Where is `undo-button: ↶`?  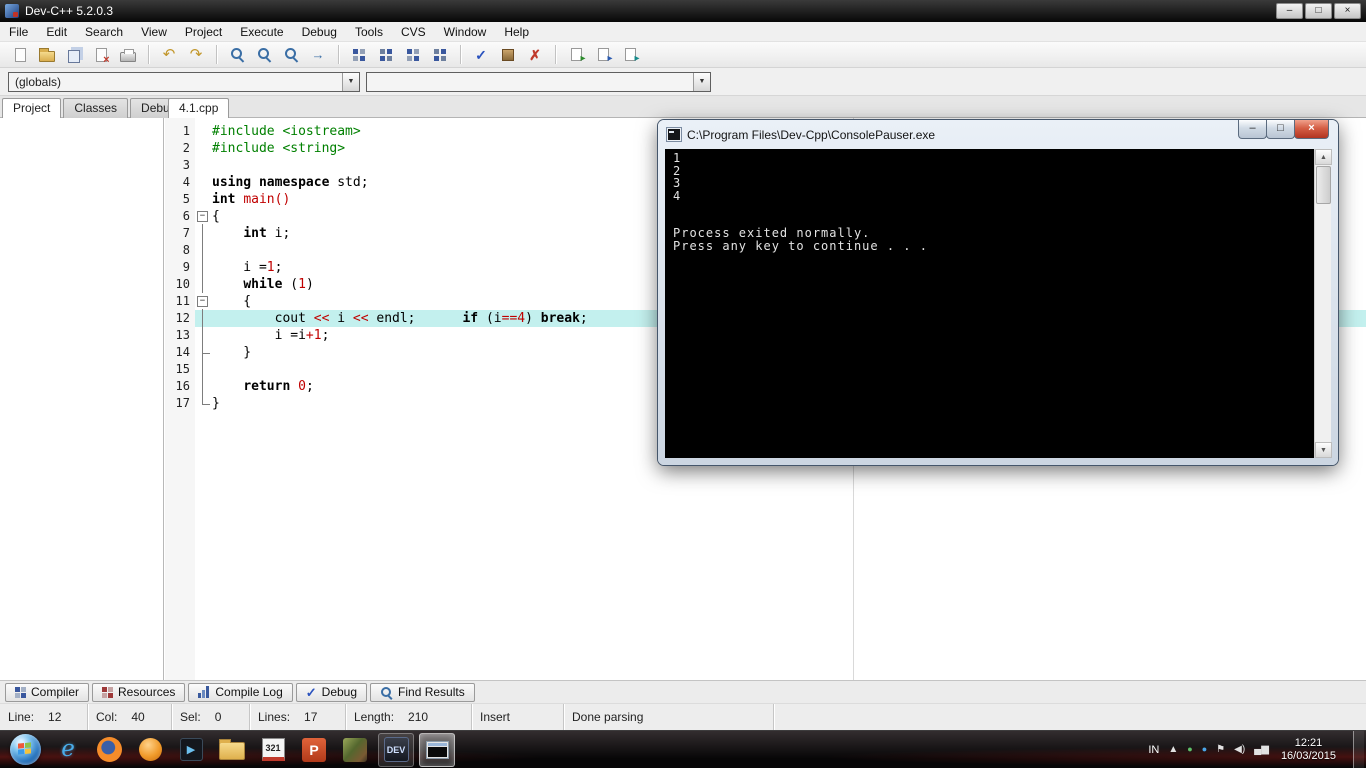 undo-button: ↶ is located at coordinates (169, 55).